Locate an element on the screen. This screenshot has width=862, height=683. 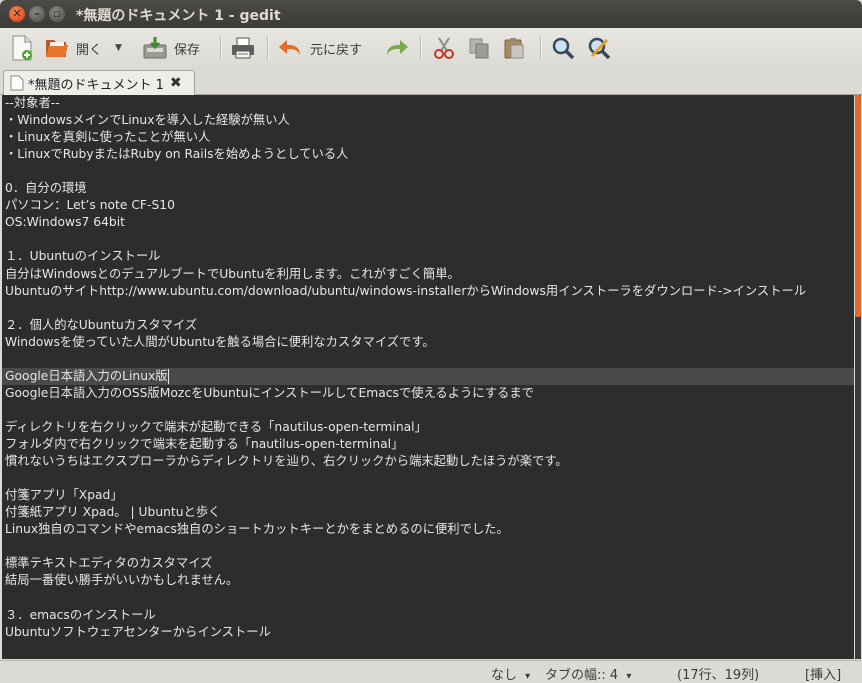
undo-label: 元に戻す is located at coordinates (336, 50).